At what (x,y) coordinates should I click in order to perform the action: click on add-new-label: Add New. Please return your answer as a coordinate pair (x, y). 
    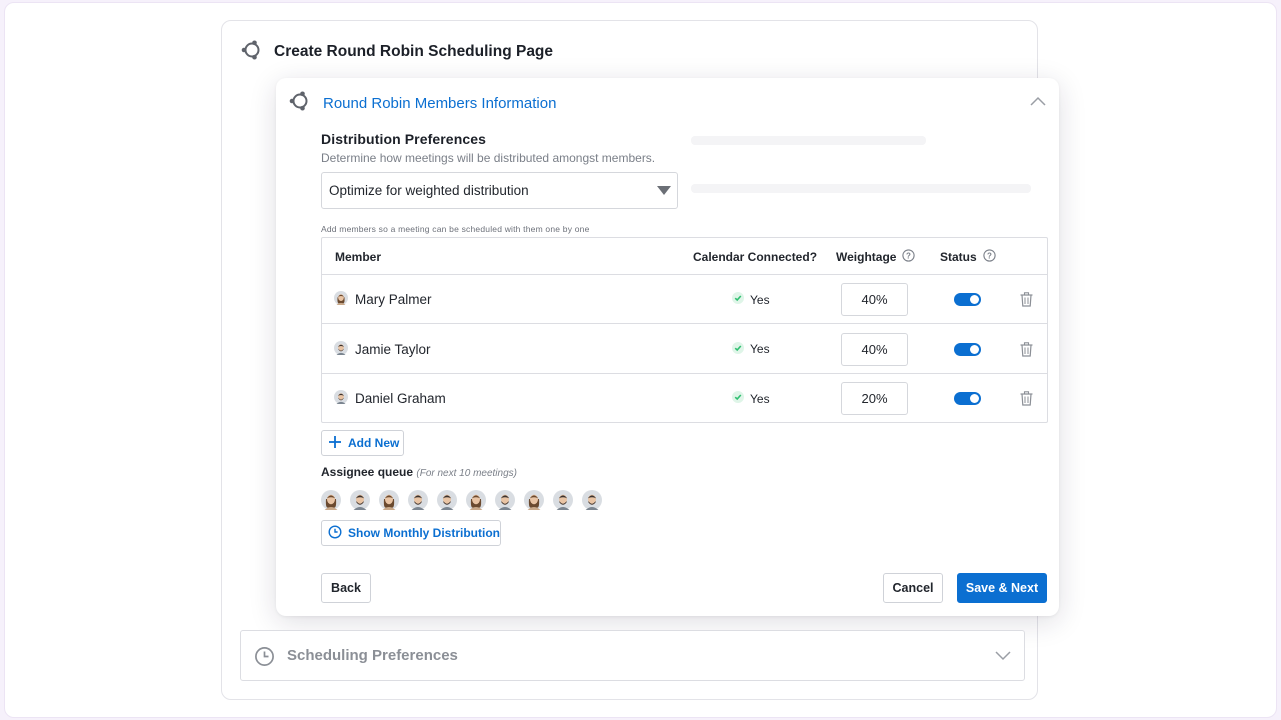
    Looking at the image, I should click on (374, 443).